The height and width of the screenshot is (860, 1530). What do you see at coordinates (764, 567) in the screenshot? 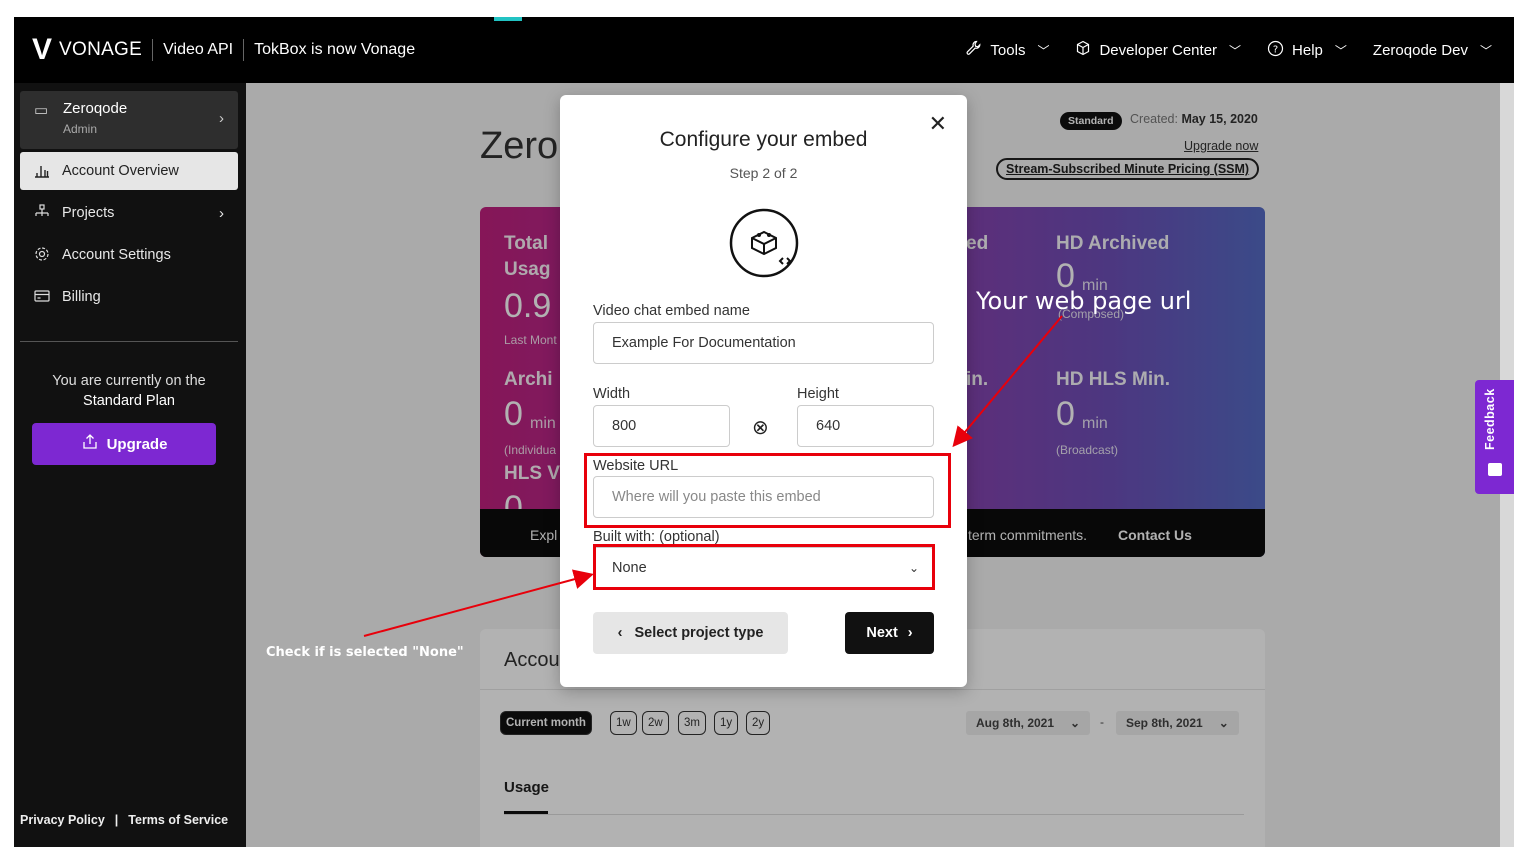
I see `built-with-highlight` at bounding box center [764, 567].